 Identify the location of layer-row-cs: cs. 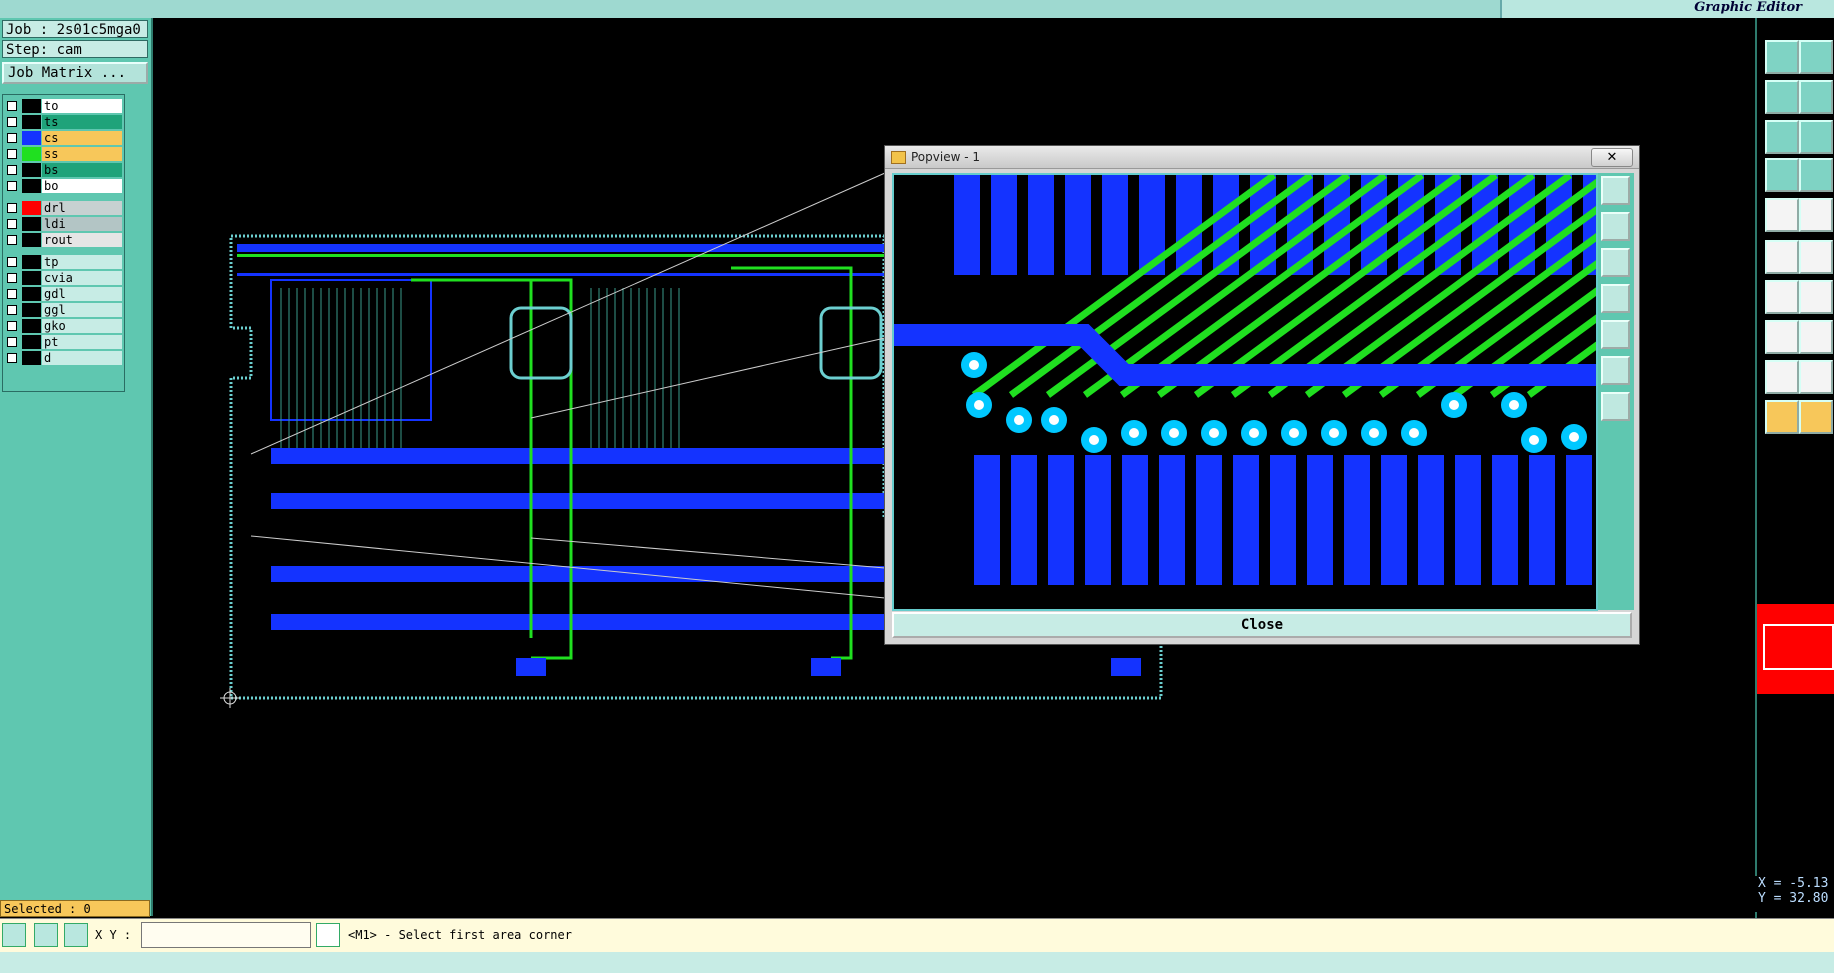
(63, 138).